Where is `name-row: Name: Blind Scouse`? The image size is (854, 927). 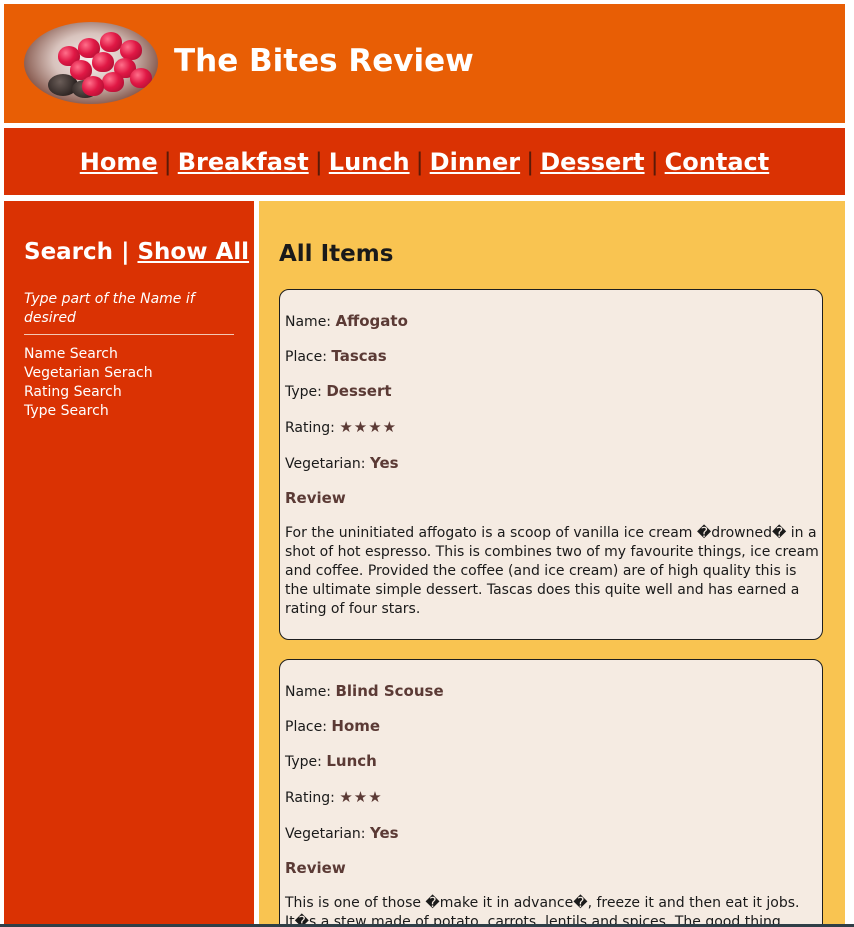 name-row: Name: Blind Scouse is located at coordinates (364, 691).